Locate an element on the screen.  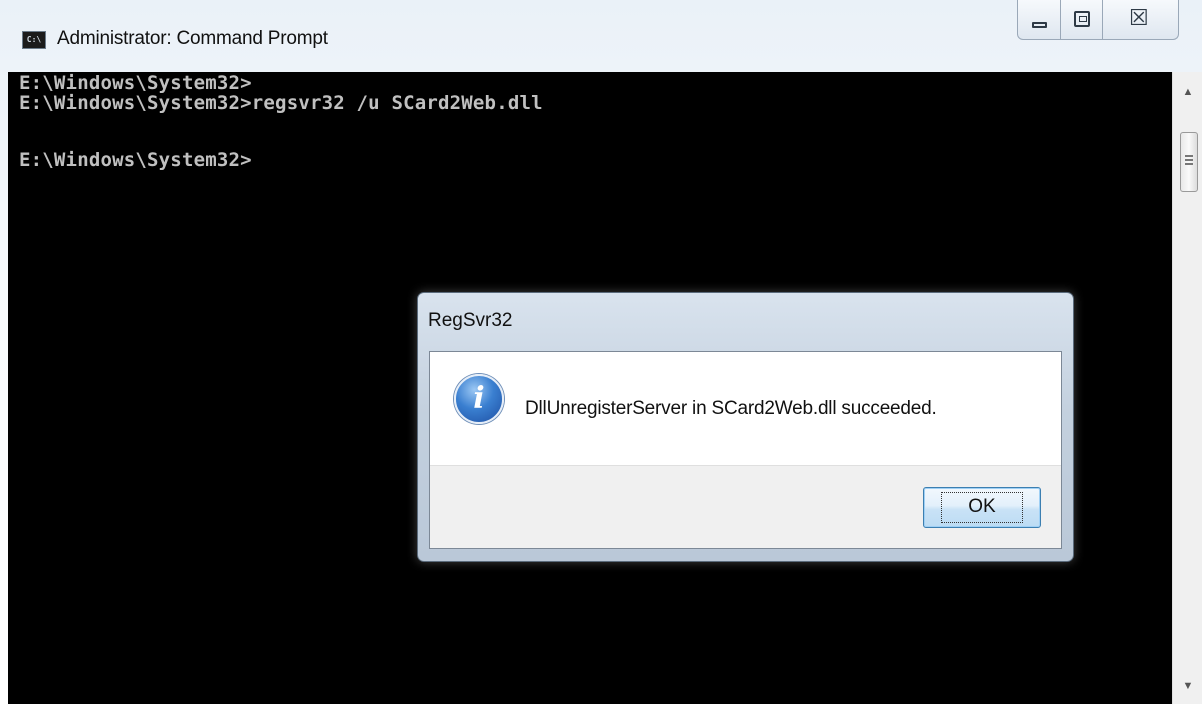
minimize-icon is located at coordinates (1039, 25).